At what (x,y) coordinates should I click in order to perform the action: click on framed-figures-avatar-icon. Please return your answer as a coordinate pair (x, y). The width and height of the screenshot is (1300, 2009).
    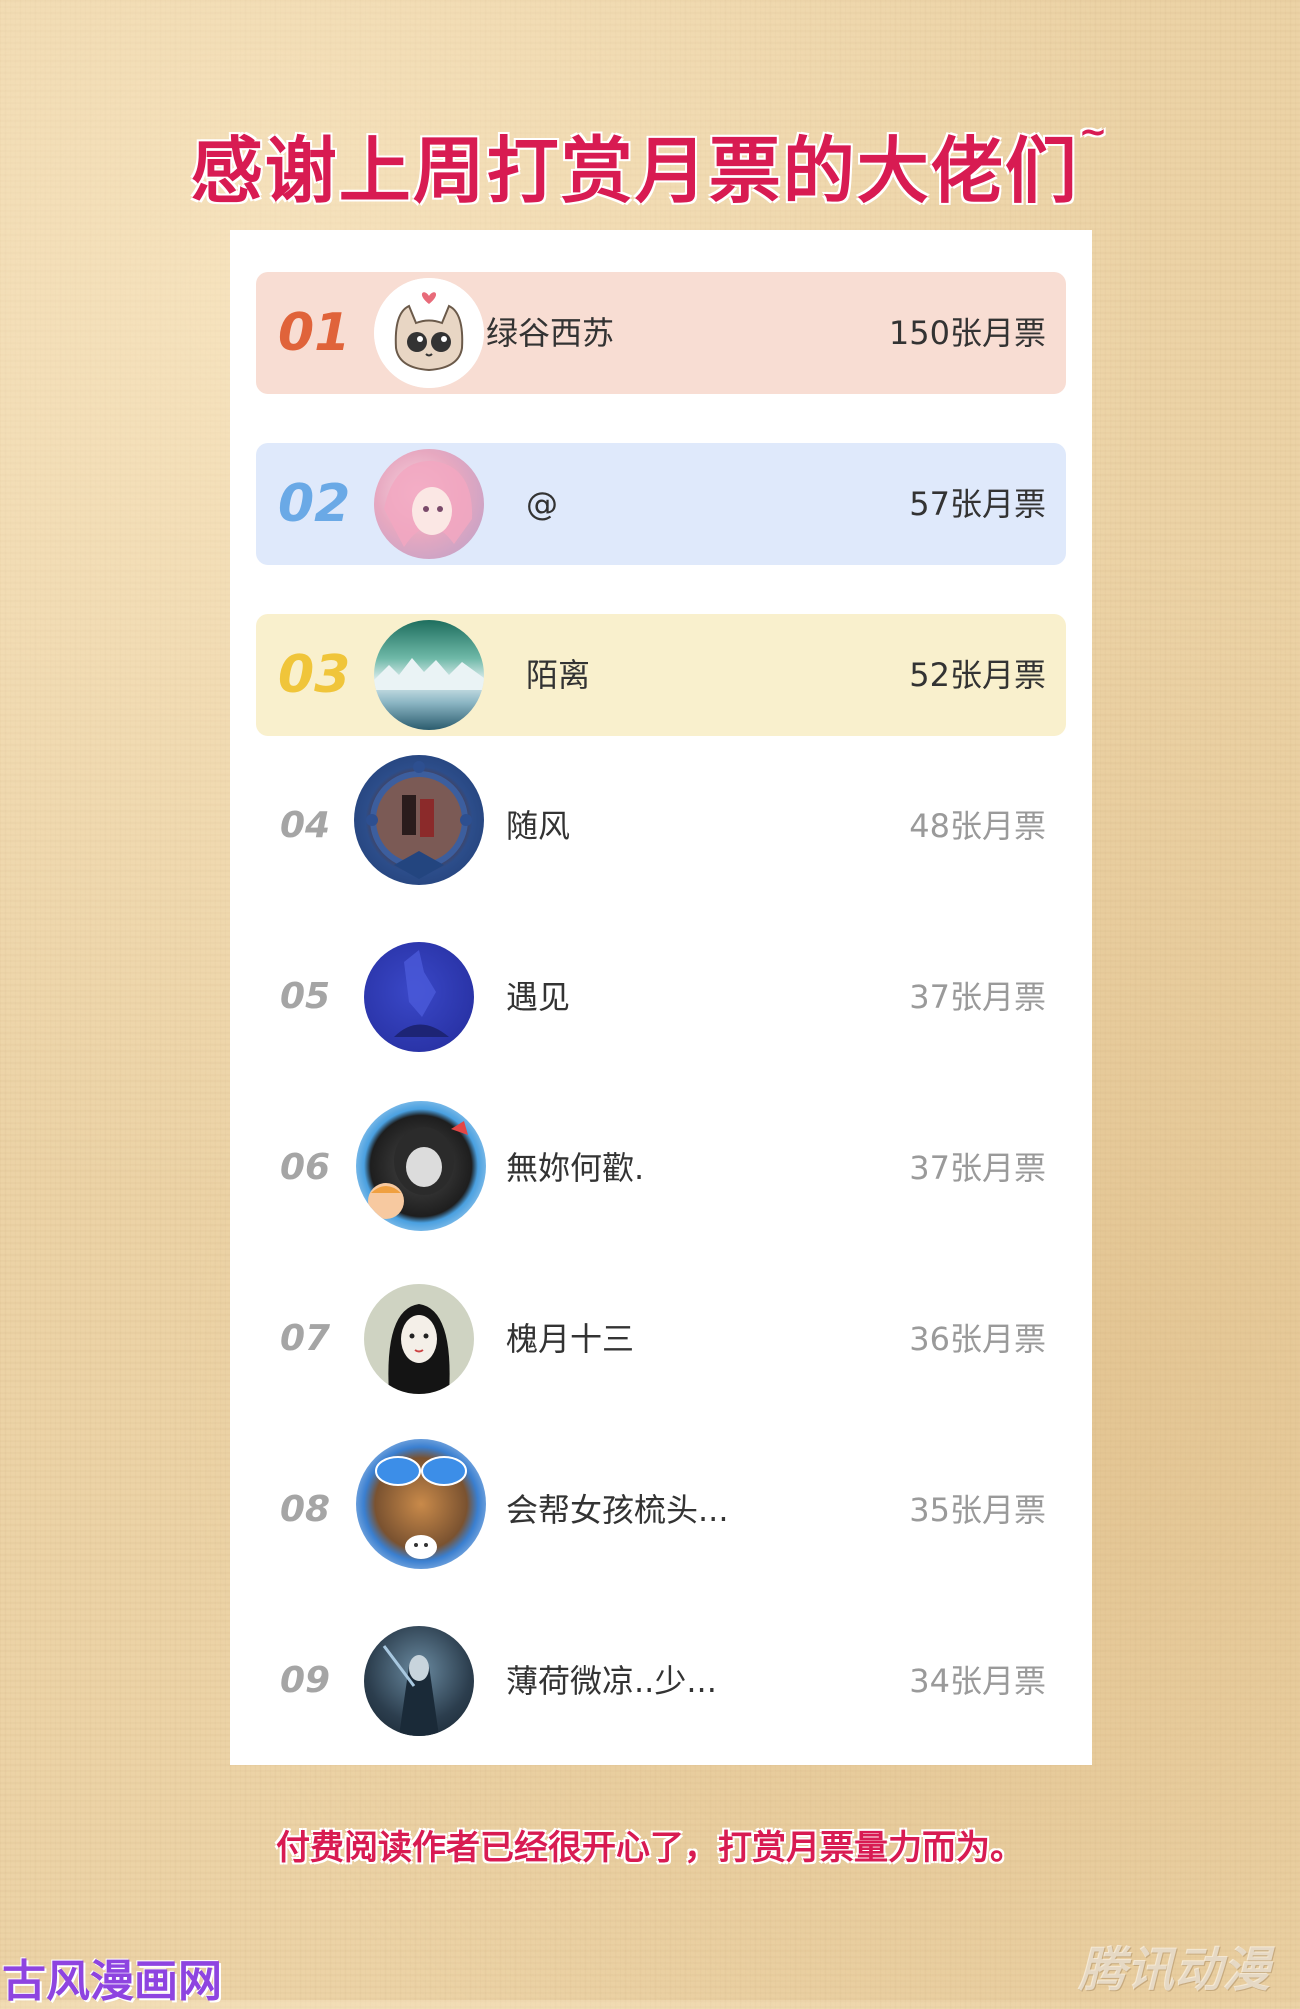
    Looking at the image, I should click on (419, 820).